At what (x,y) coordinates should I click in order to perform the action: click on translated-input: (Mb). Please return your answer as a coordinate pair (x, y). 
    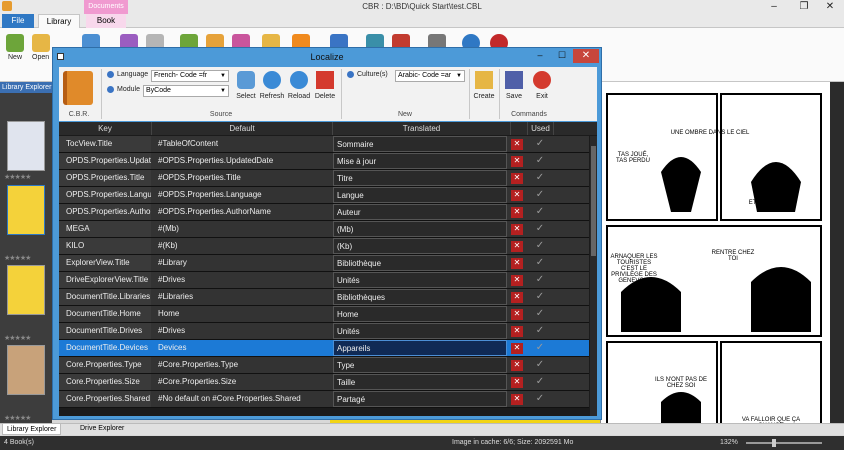
    Looking at the image, I should click on (420, 229).